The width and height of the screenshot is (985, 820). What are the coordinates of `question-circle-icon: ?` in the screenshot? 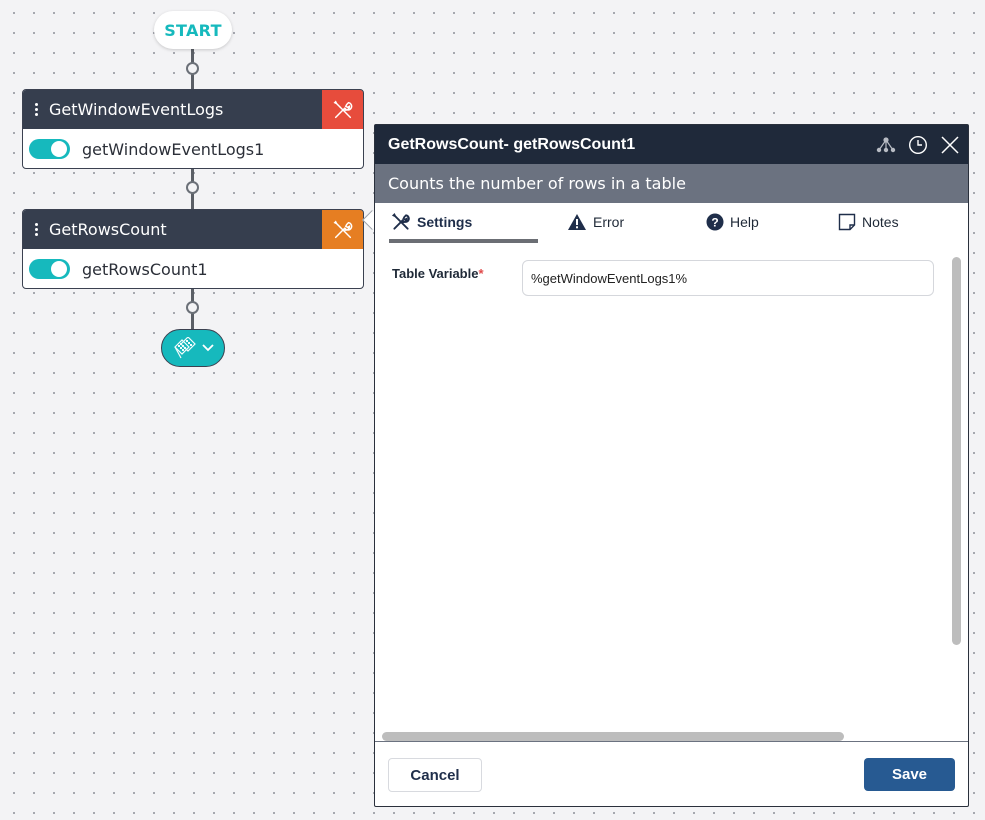 It's located at (715, 222).